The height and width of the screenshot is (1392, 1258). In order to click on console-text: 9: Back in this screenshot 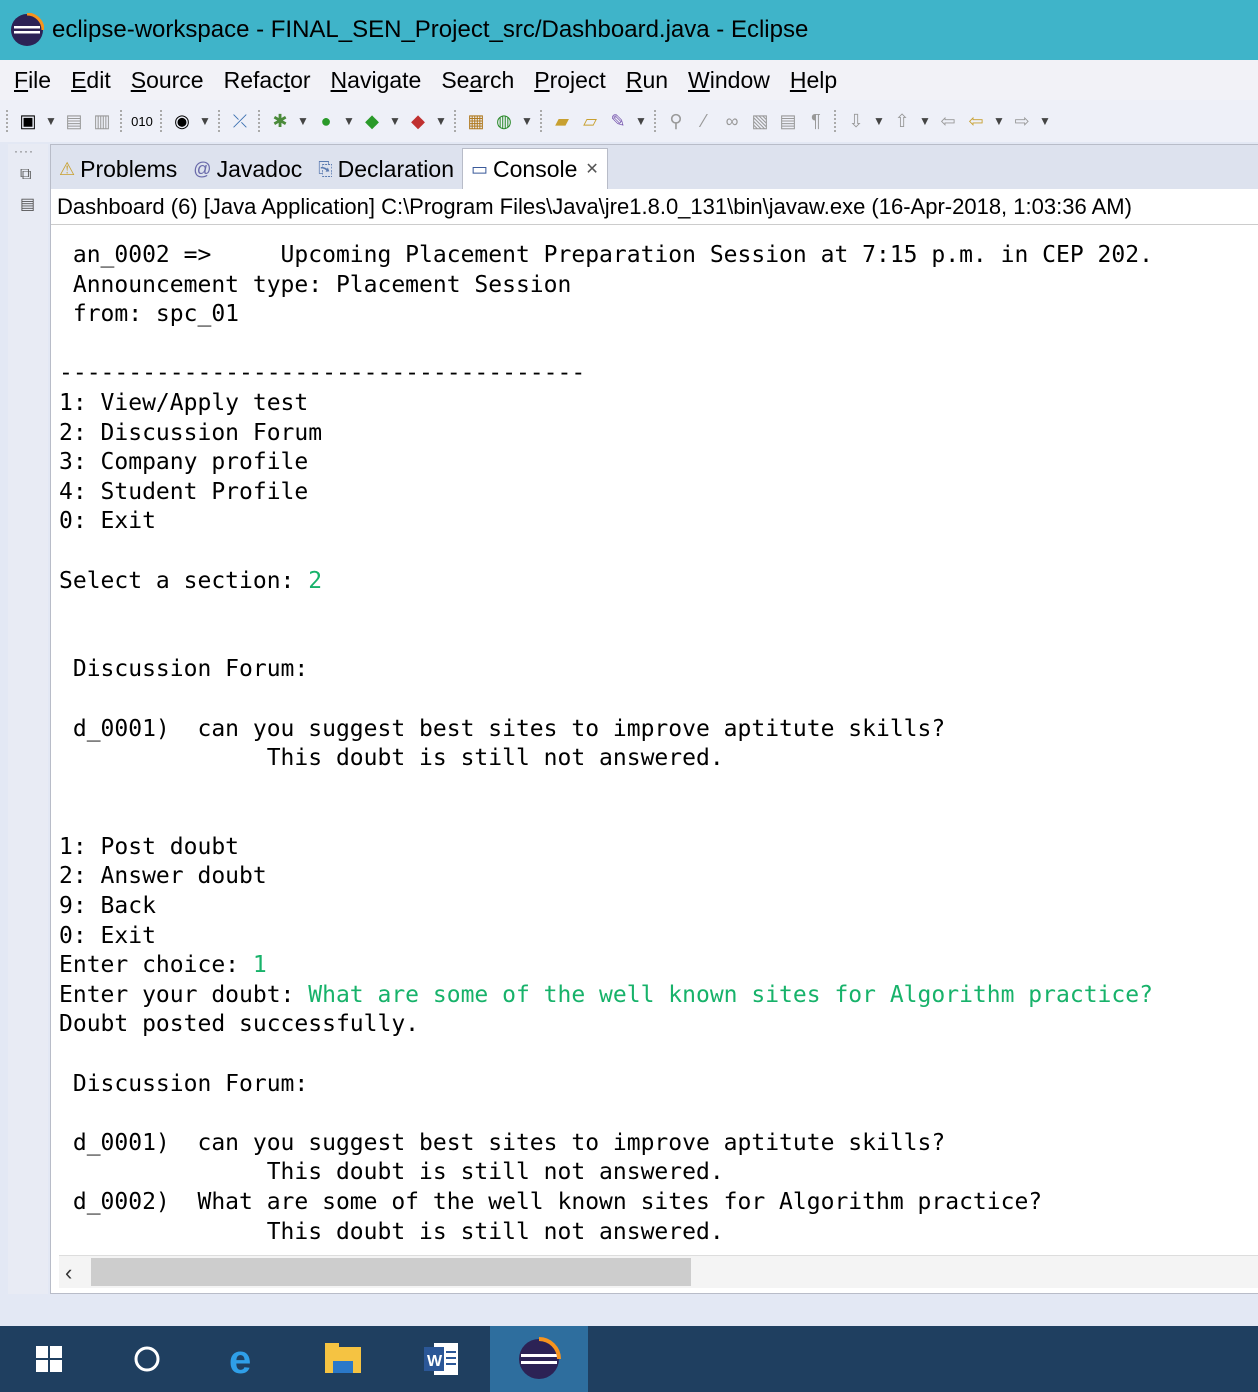, I will do `click(107, 906)`.